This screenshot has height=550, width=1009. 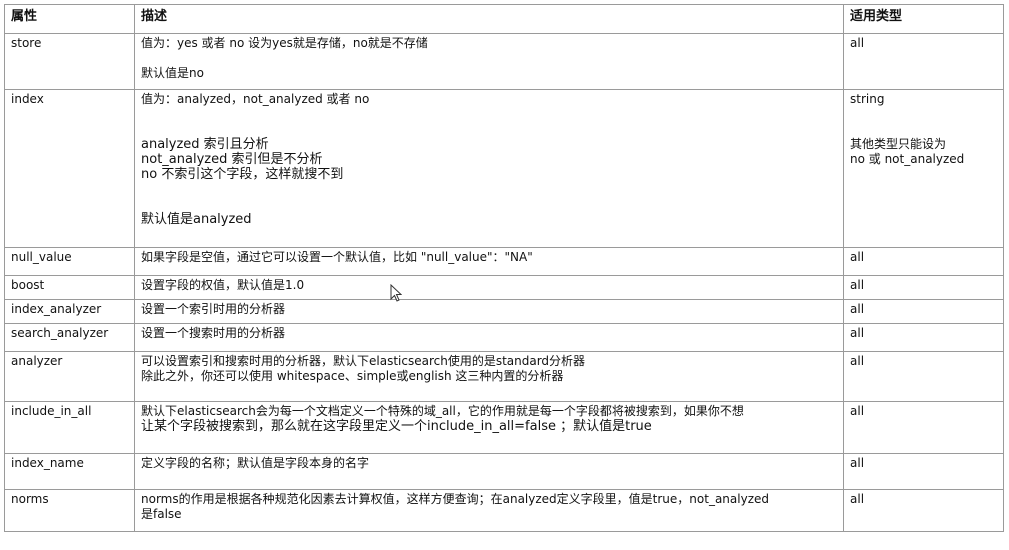 I want to click on table-row: index_analyzer 设置一个索引时用的分析器 all, so click(x=504, y=311).